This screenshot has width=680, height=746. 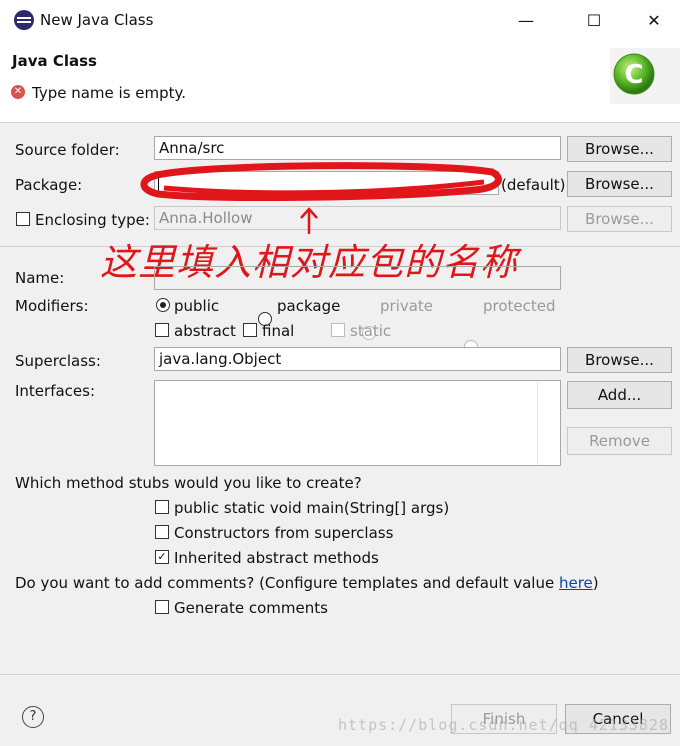 What do you see at coordinates (278, 331) in the screenshot?
I see `modifier-final-label: final` at bounding box center [278, 331].